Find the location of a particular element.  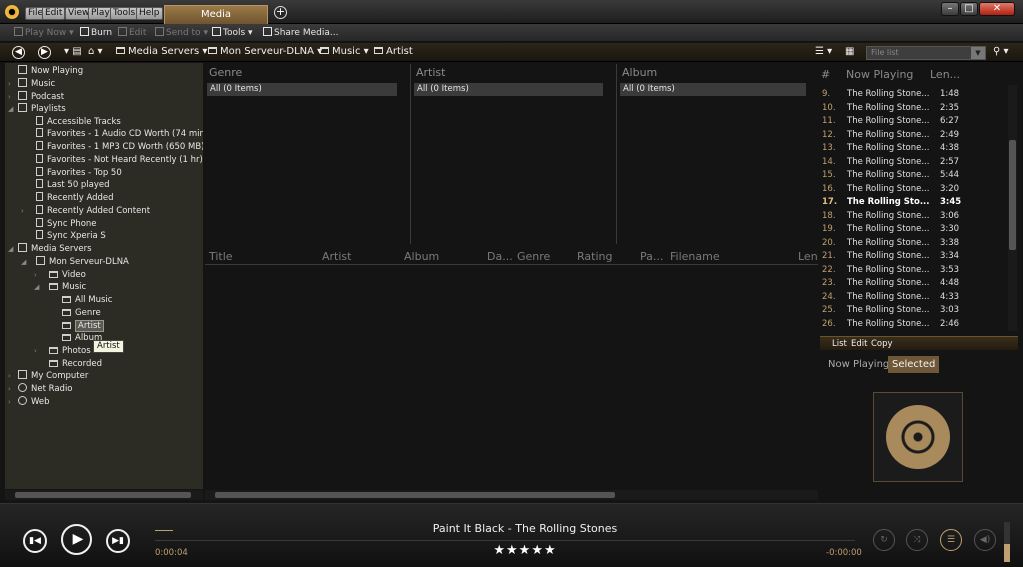

tree-horizontal-scrollbar is located at coordinates (104, 495).